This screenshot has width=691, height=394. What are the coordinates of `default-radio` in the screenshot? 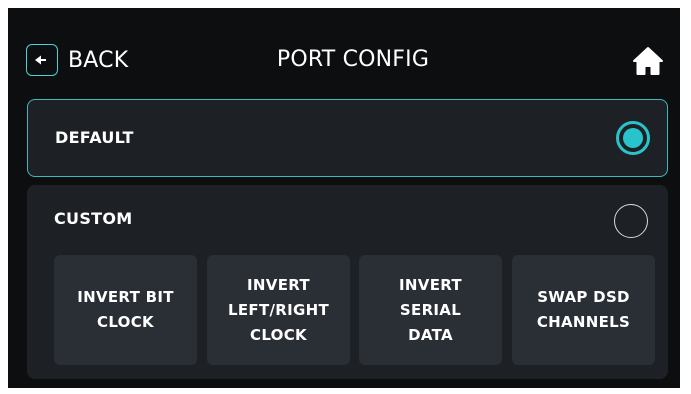 It's located at (633, 138).